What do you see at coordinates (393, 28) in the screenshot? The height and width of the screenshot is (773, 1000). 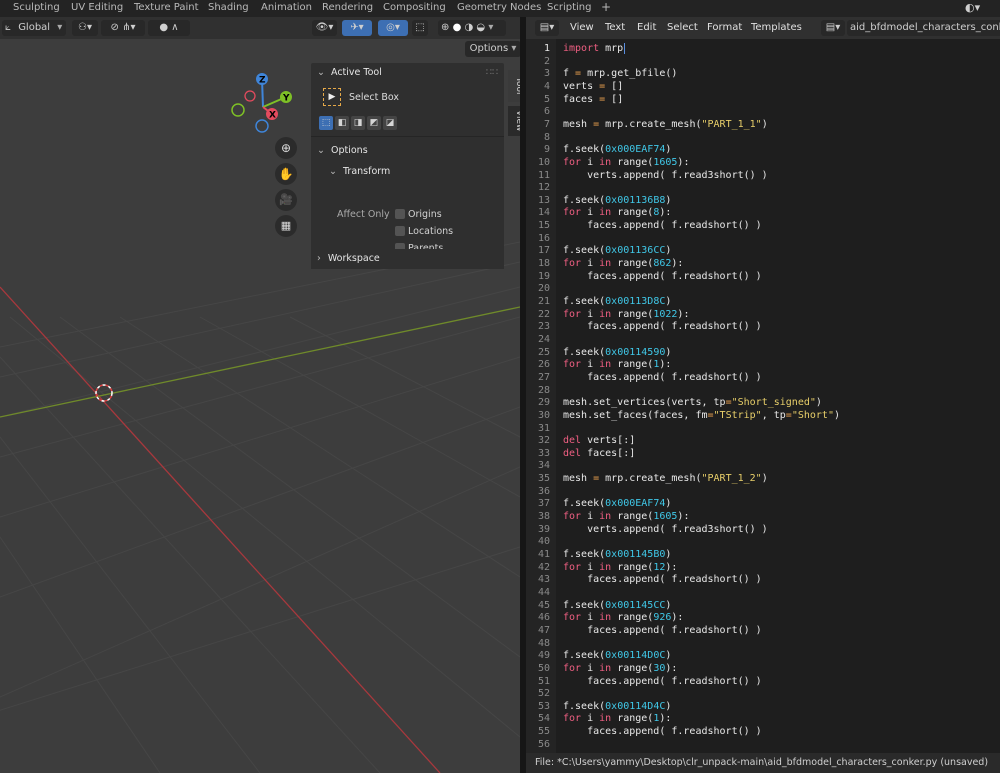 I see `overlay-toggle: ◎▾` at bounding box center [393, 28].